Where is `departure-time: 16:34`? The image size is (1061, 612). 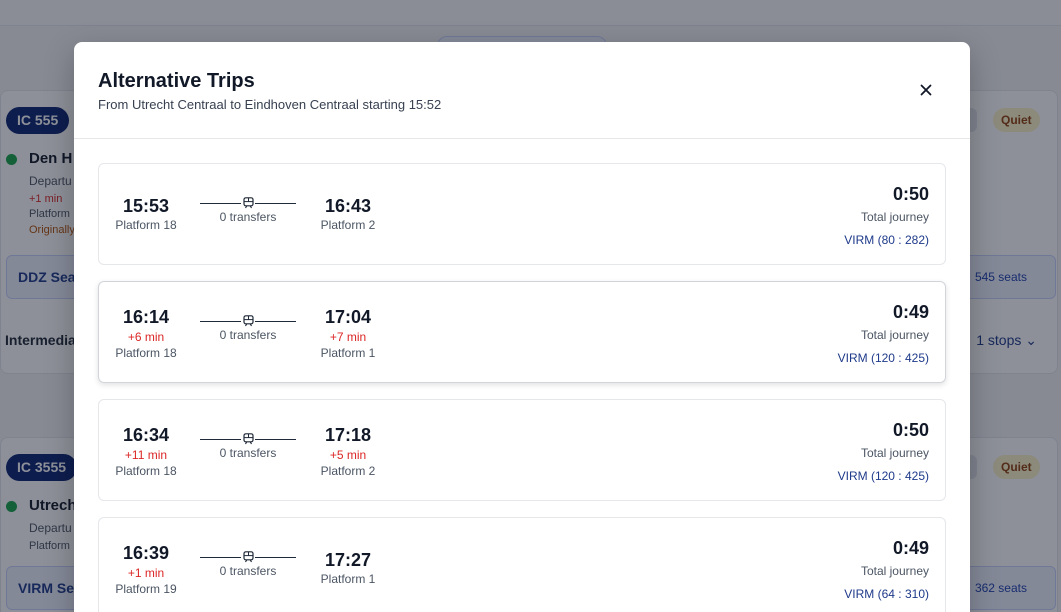
departure-time: 16:34 is located at coordinates (146, 435).